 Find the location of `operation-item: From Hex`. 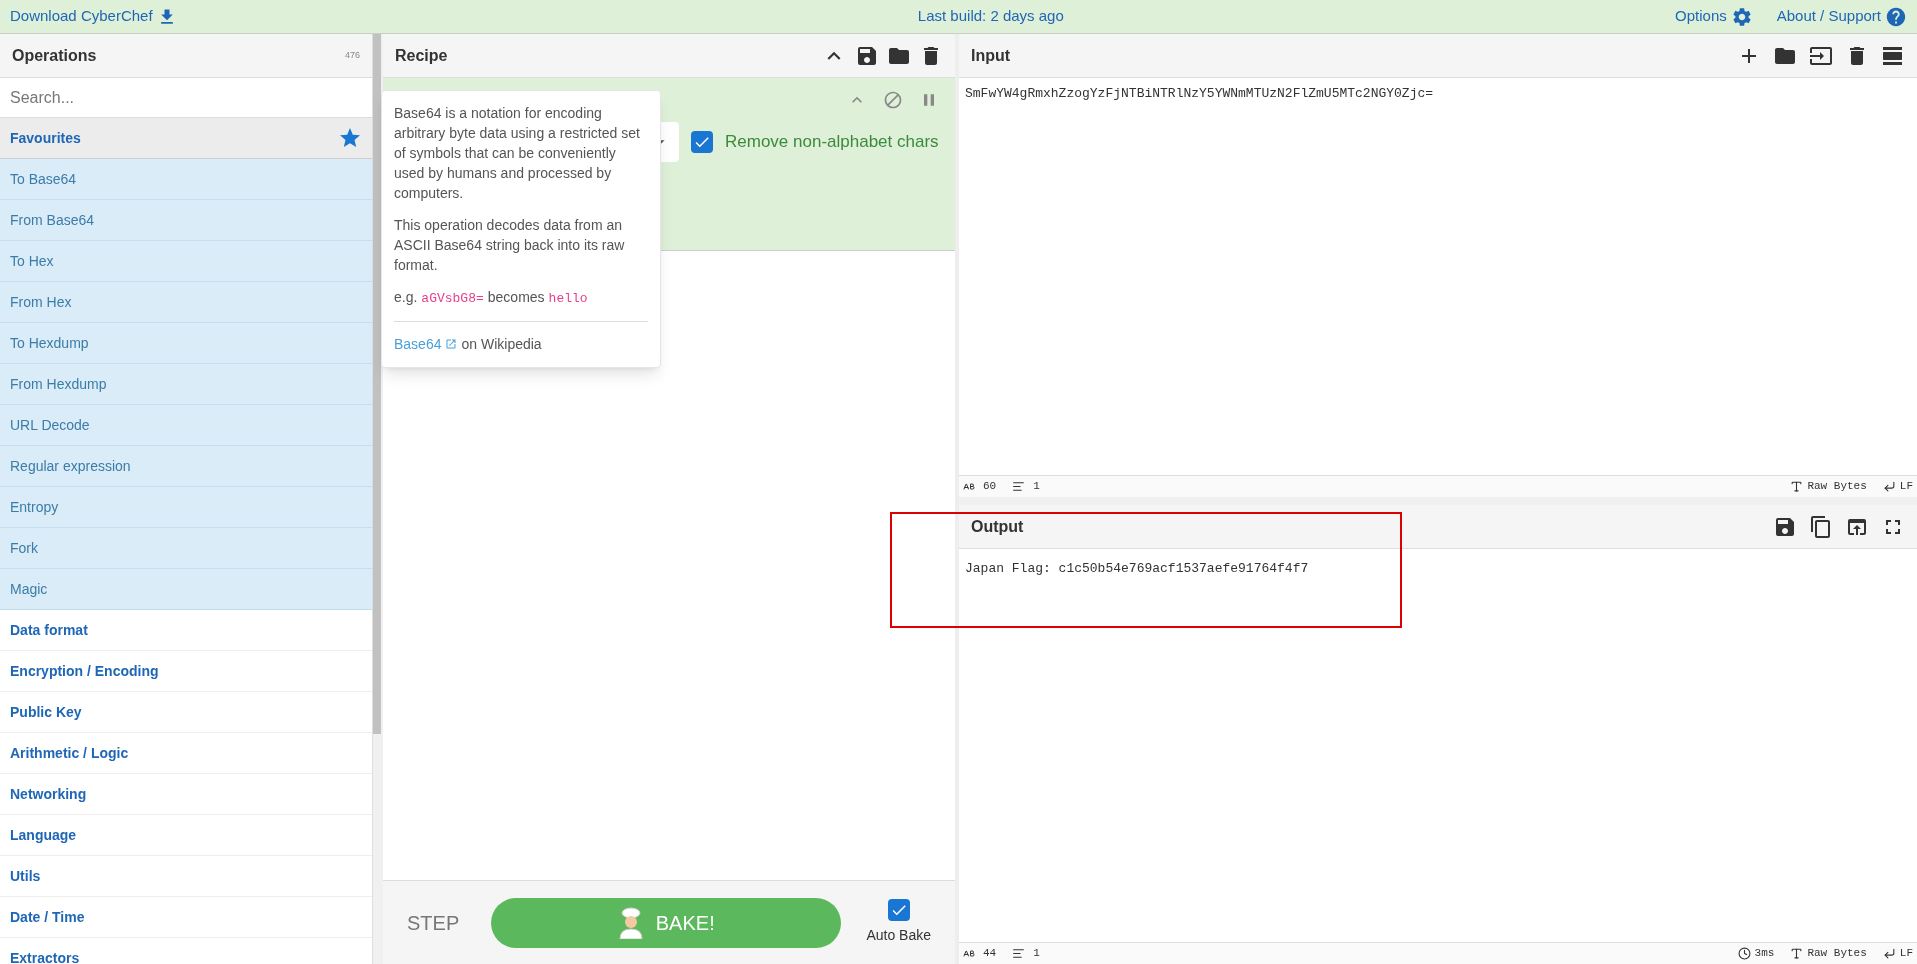

operation-item: From Hex is located at coordinates (186, 302).